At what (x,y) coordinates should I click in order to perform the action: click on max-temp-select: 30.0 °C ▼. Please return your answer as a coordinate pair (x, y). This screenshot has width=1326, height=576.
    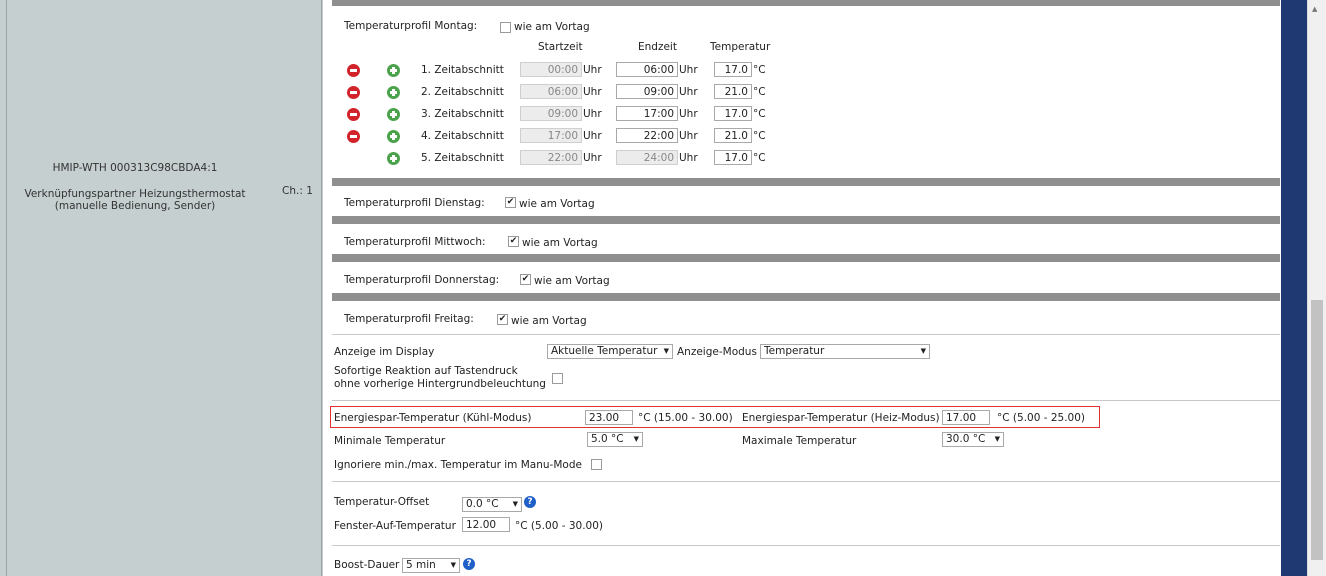
    Looking at the image, I should click on (973, 439).